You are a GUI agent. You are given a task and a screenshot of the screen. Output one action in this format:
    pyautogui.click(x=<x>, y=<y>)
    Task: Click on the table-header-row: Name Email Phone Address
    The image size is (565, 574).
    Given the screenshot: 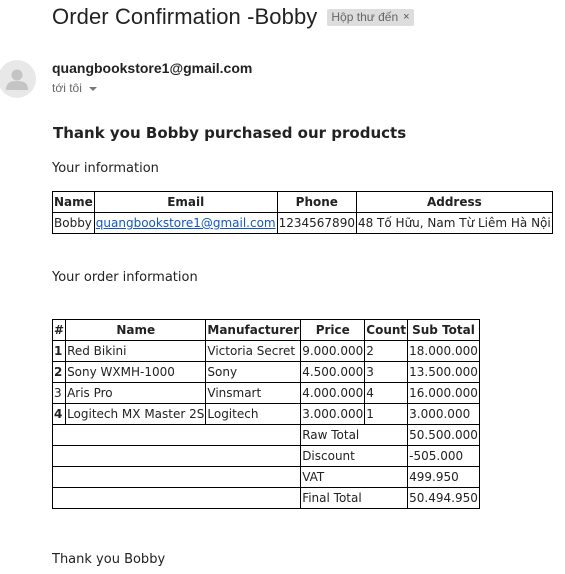 What is the action you would take?
    pyautogui.click(x=302, y=202)
    